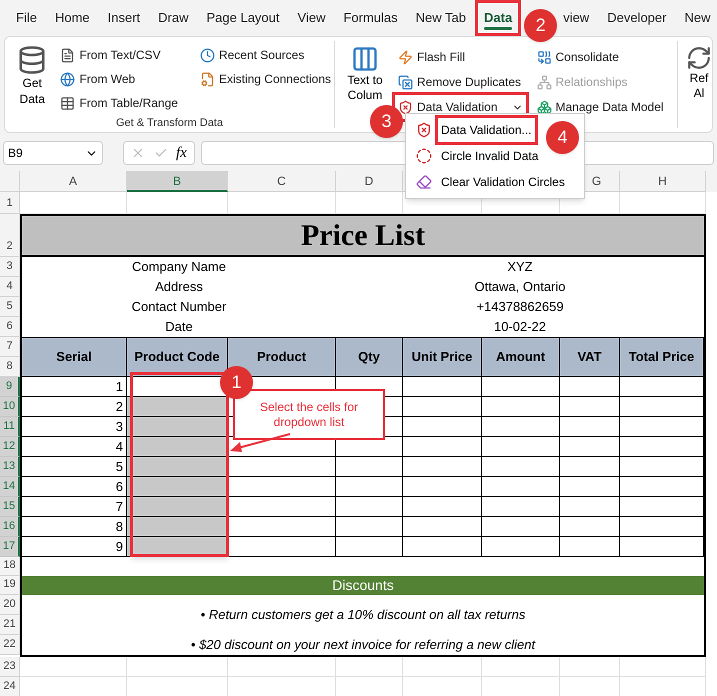 The image size is (717, 696). What do you see at coordinates (442, 357) in the screenshot?
I see `column-heading: Unit Price` at bounding box center [442, 357].